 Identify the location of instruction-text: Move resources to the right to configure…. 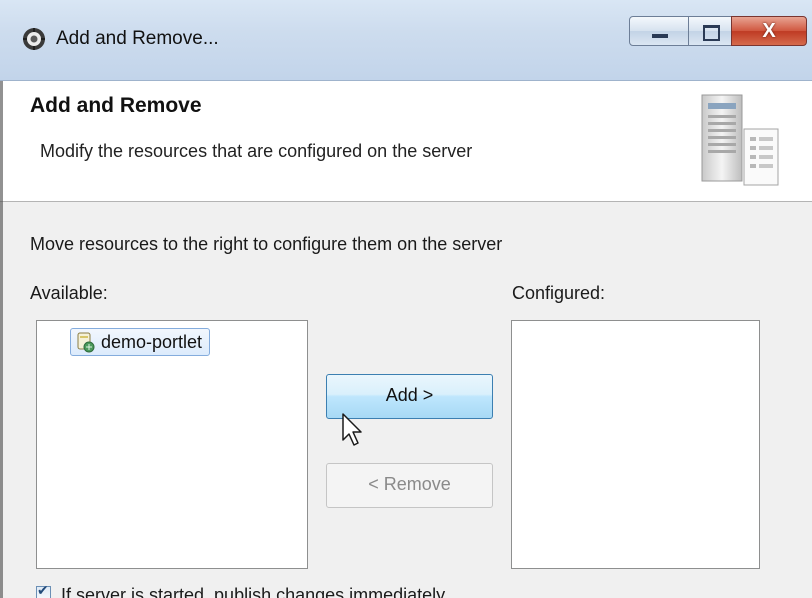
(266, 244).